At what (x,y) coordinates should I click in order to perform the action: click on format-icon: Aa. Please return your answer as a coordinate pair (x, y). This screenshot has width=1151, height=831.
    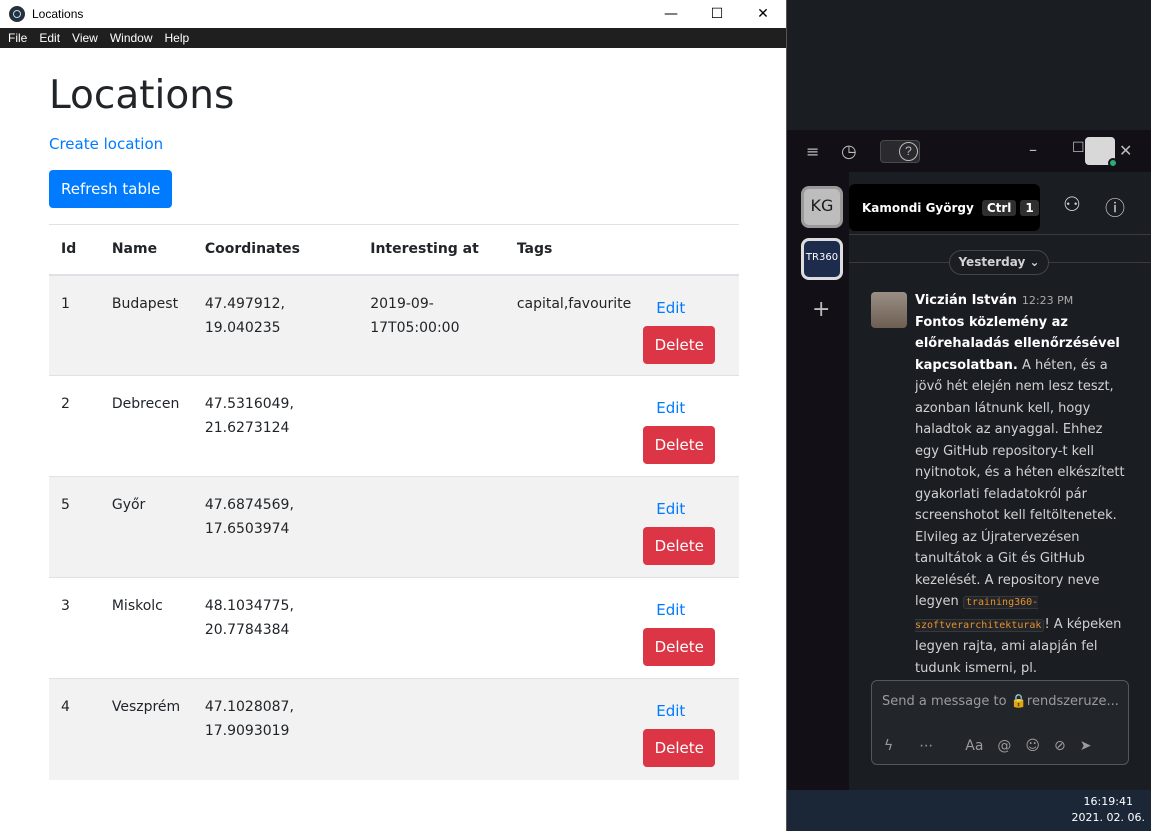
    Looking at the image, I should click on (974, 746).